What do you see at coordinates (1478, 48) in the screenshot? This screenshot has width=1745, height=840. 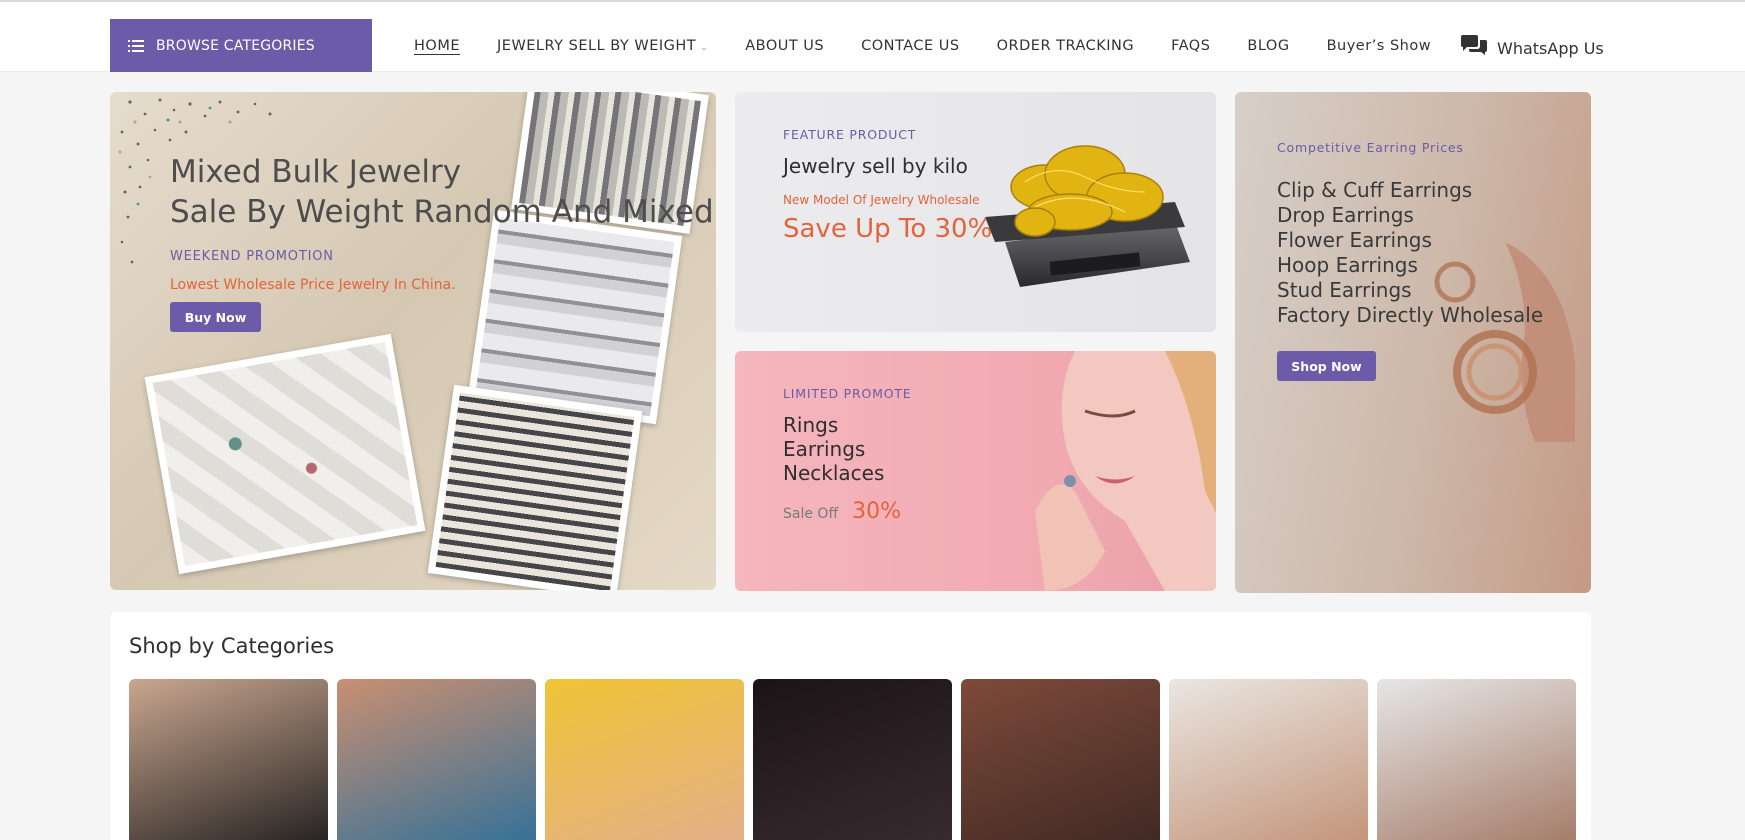 I see `chat-bubbles-icon` at bounding box center [1478, 48].